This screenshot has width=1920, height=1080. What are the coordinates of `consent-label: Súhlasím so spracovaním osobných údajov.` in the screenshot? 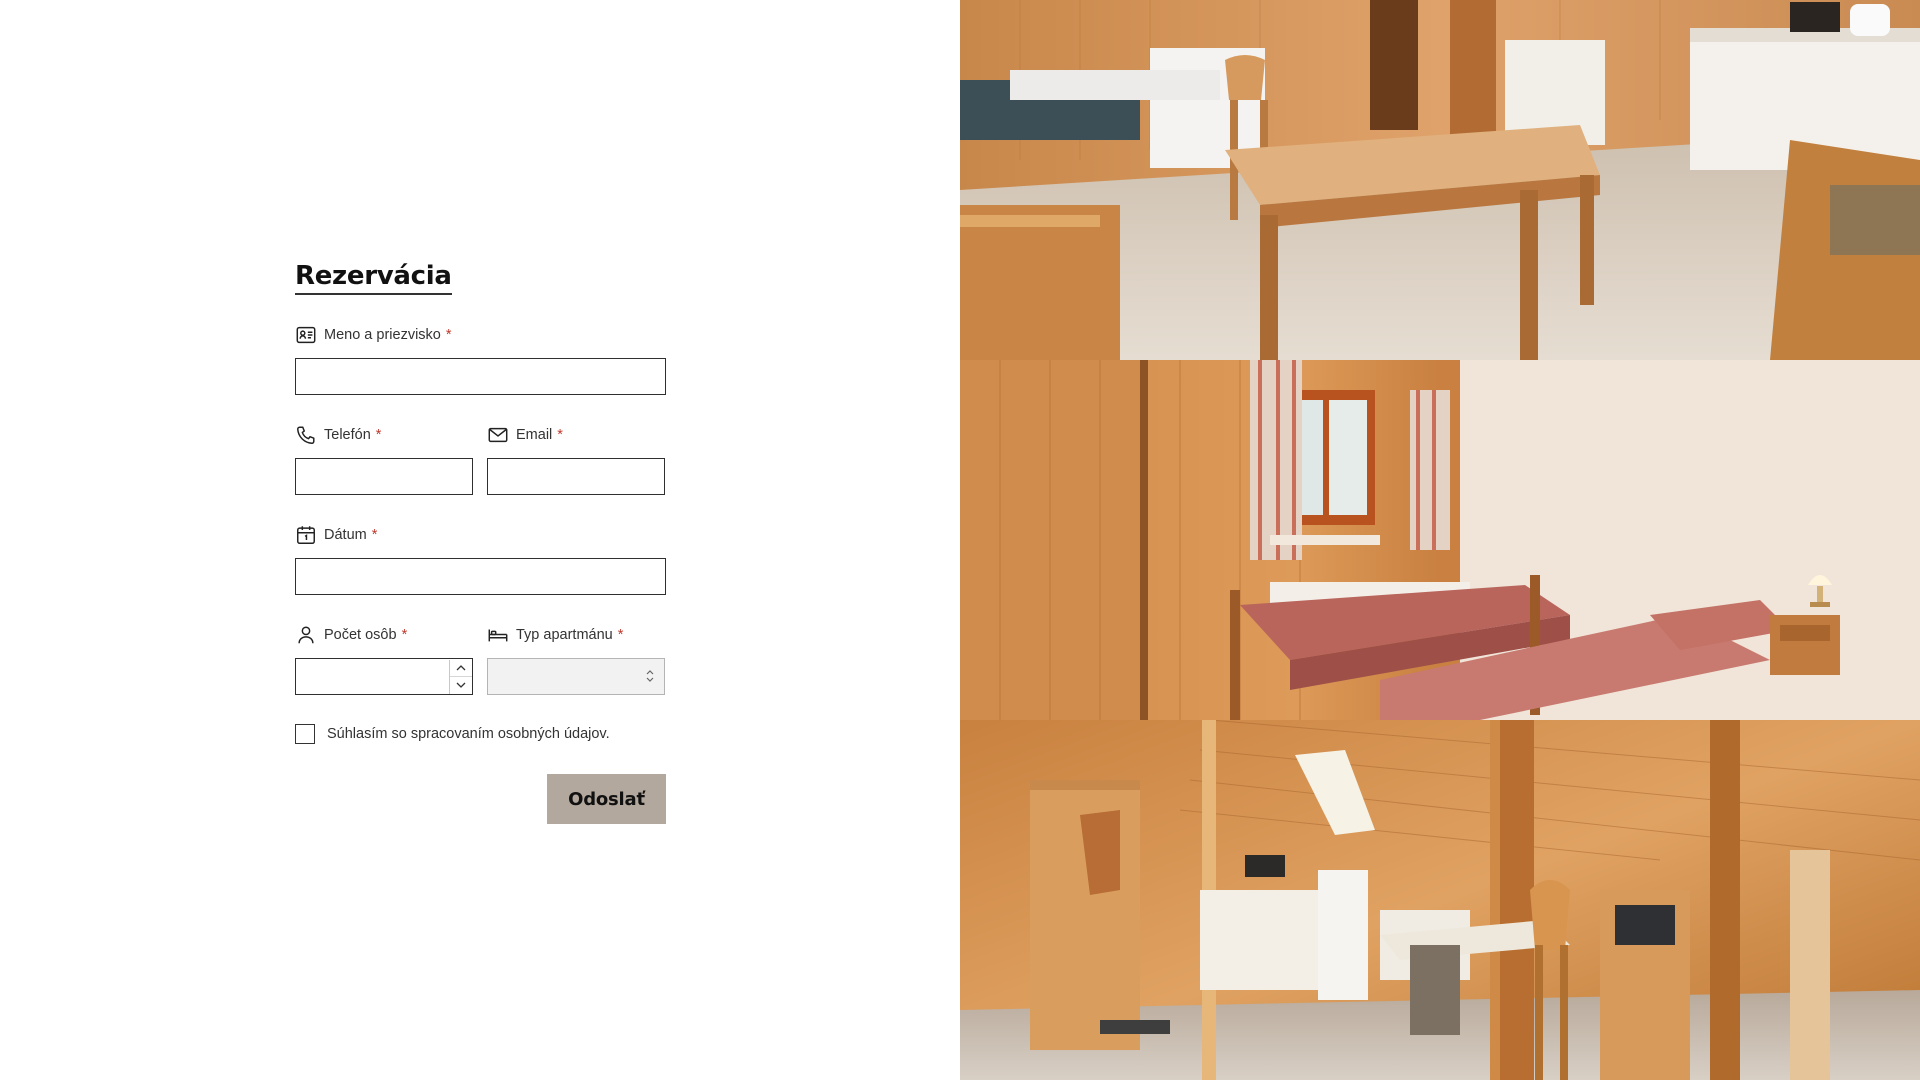 It's located at (468, 734).